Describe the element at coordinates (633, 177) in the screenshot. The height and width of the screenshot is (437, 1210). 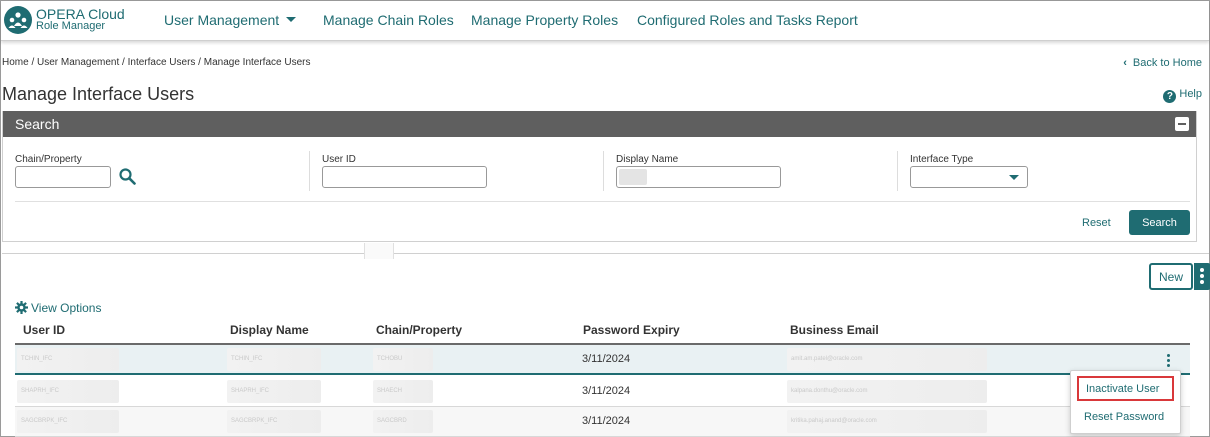
I see `input-prefix-chip` at that location.